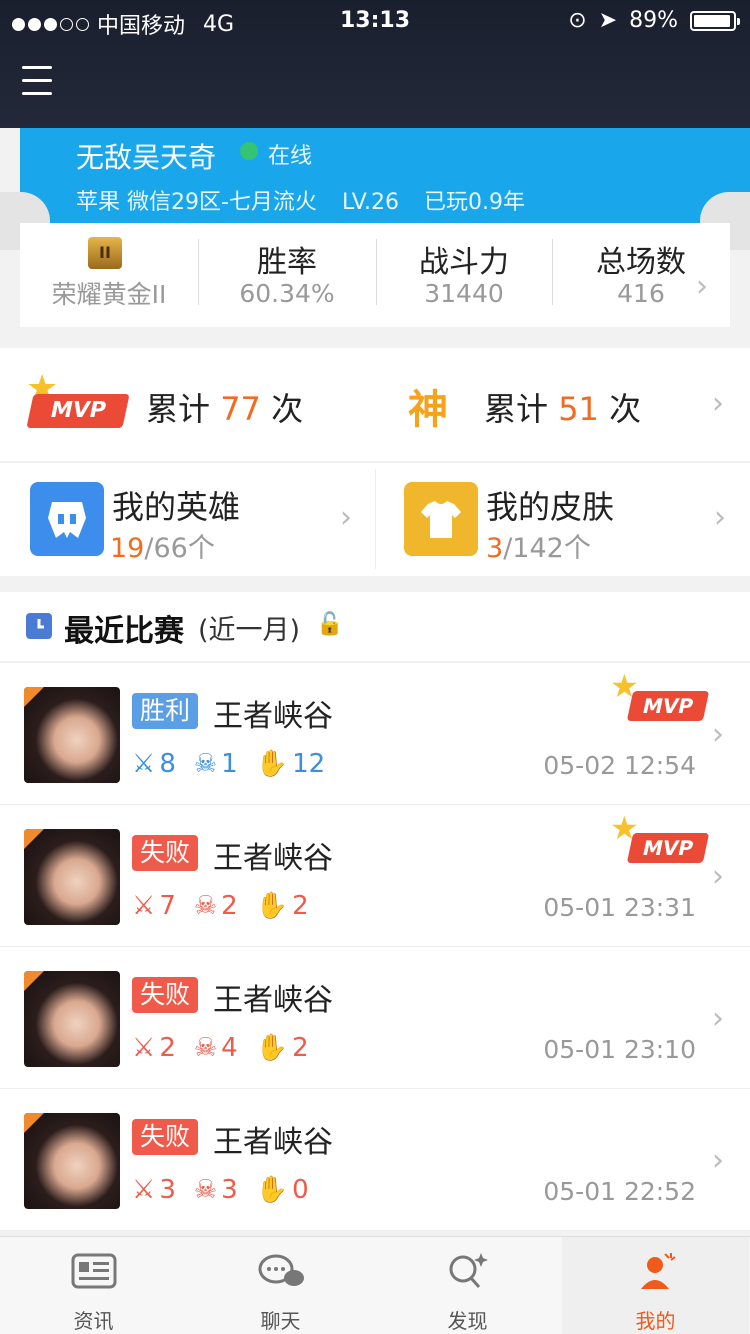  Describe the element at coordinates (93, 1321) in the screenshot. I see `tab-news-label: 资讯` at that location.